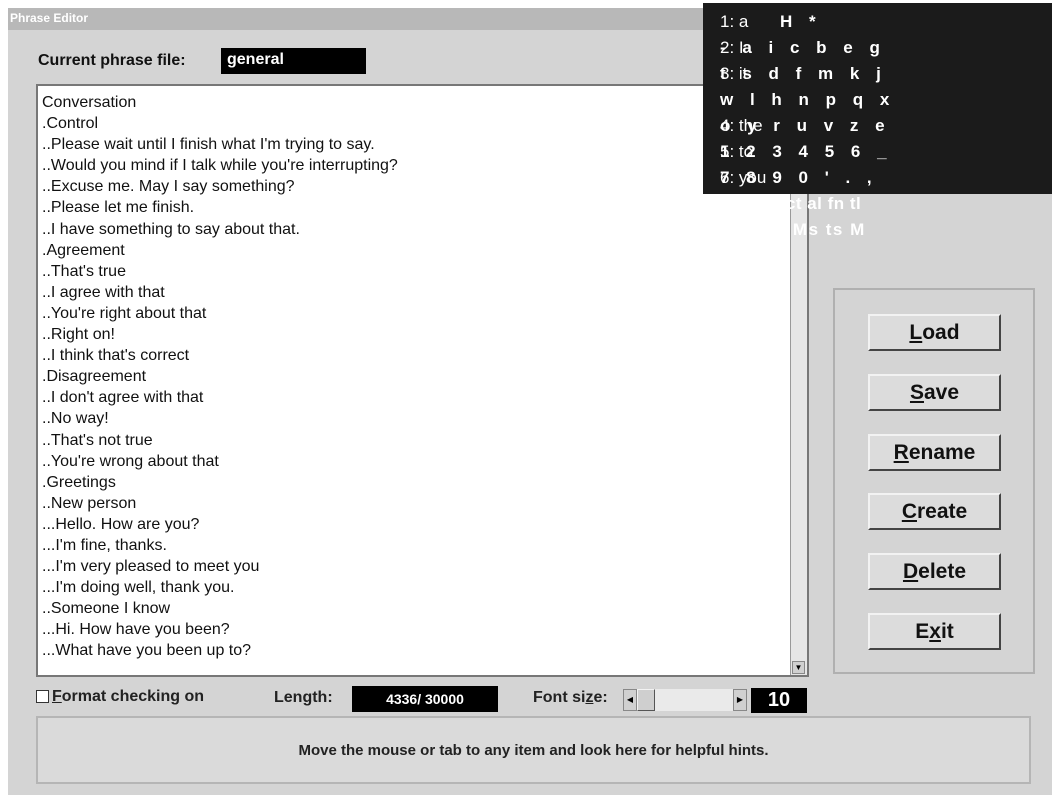  What do you see at coordinates (112, 60) in the screenshot?
I see `phrase-file-label: Current phrase file:` at bounding box center [112, 60].